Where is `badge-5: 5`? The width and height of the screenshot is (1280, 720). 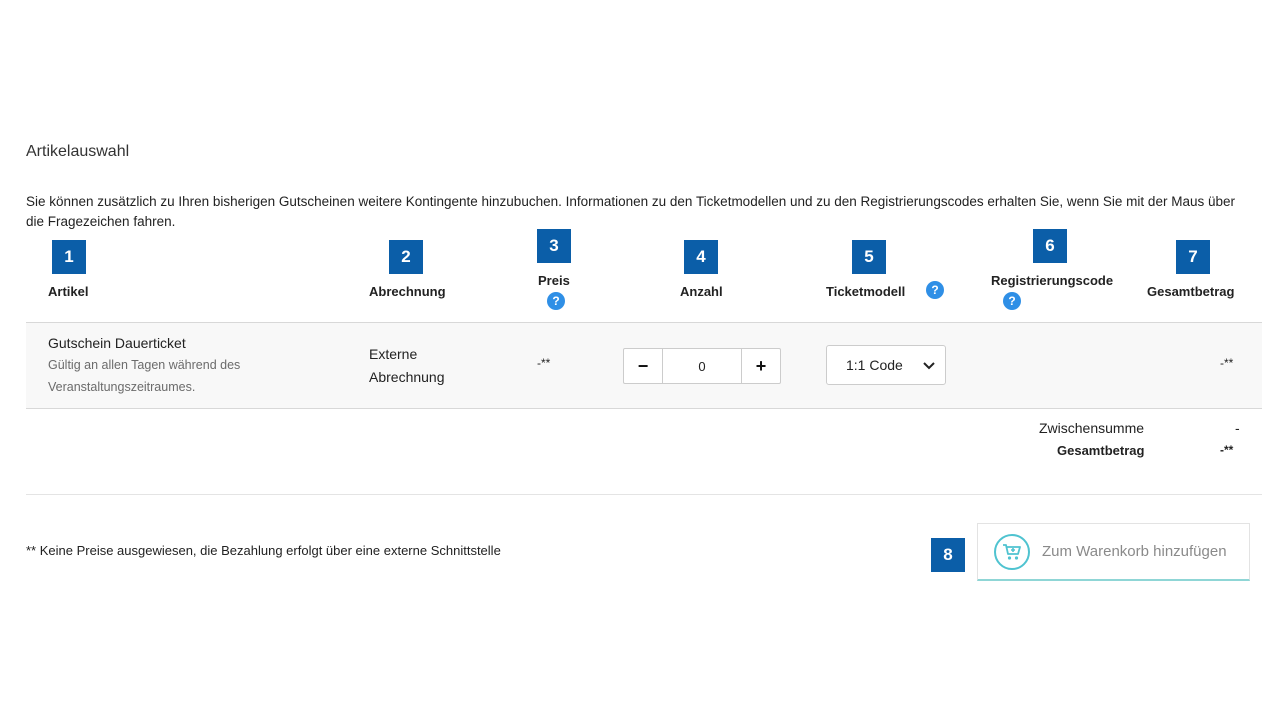
badge-5: 5 is located at coordinates (869, 257).